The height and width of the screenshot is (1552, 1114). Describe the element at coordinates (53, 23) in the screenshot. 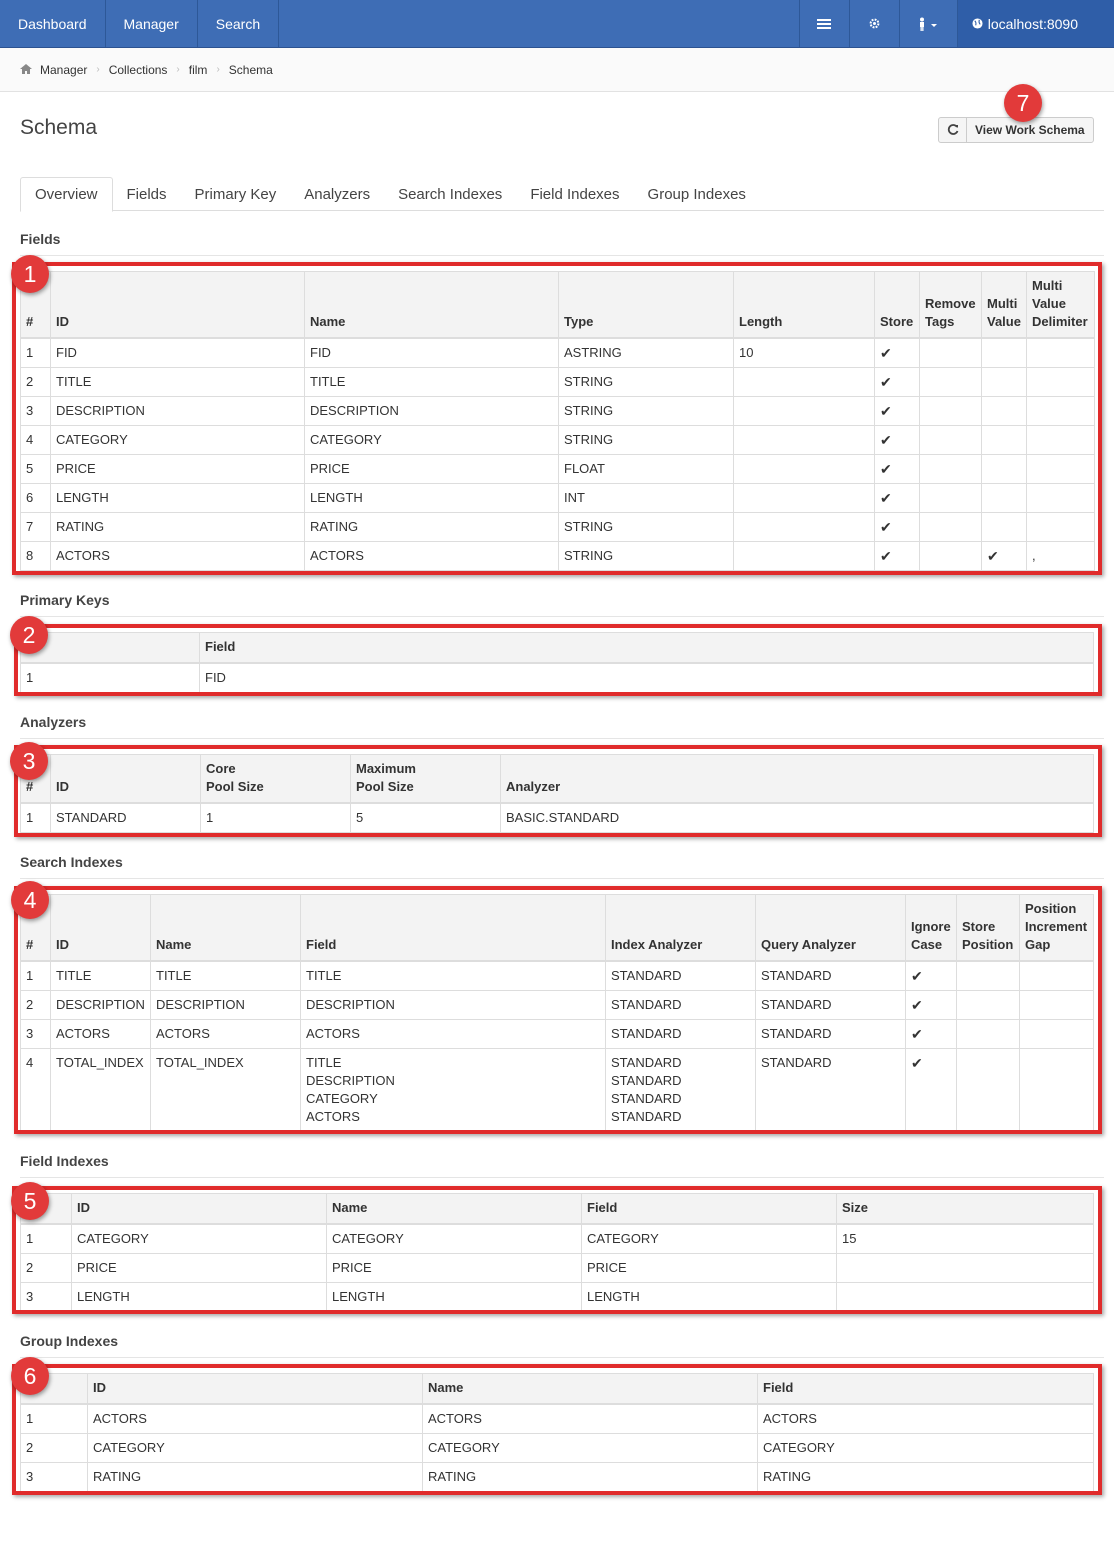

I see `nav-dashboard: Dashboard` at that location.